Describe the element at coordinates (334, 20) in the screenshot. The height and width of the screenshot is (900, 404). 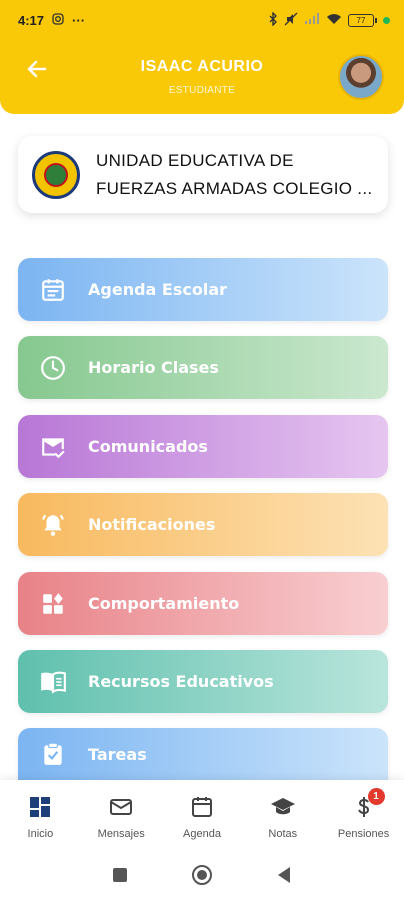
I see `wifi-icon` at that location.